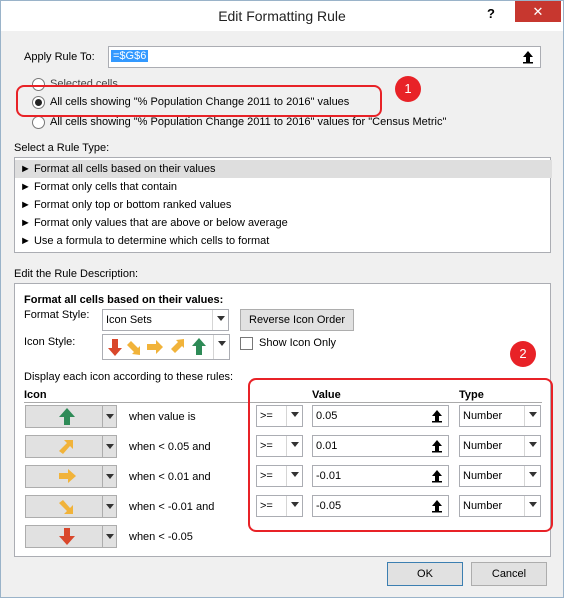 The image size is (564, 598). I want to click on rule-type-item: ► Format all cells based on their values, so click(283, 169).